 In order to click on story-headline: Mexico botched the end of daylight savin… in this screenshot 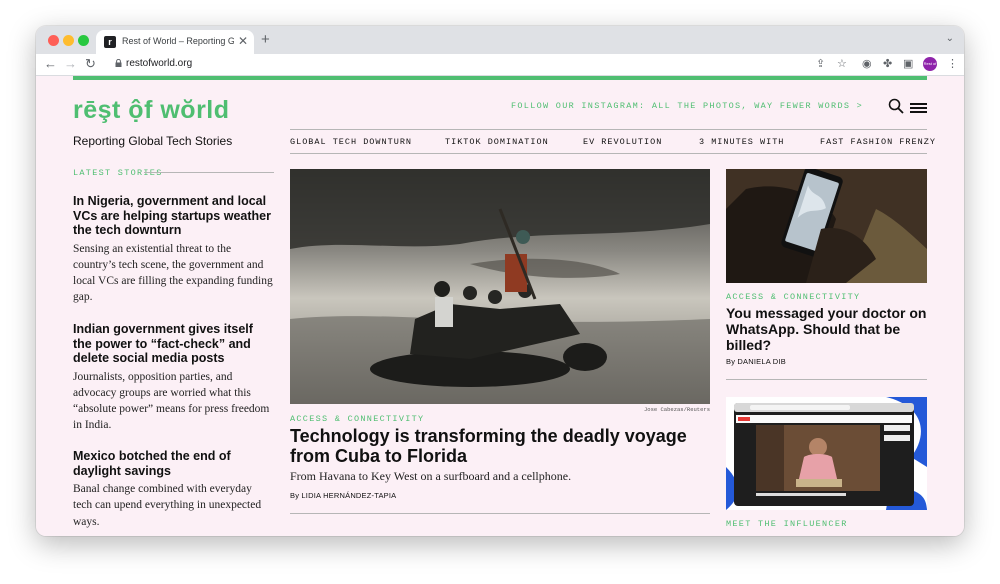, I will do `click(173, 463)`.